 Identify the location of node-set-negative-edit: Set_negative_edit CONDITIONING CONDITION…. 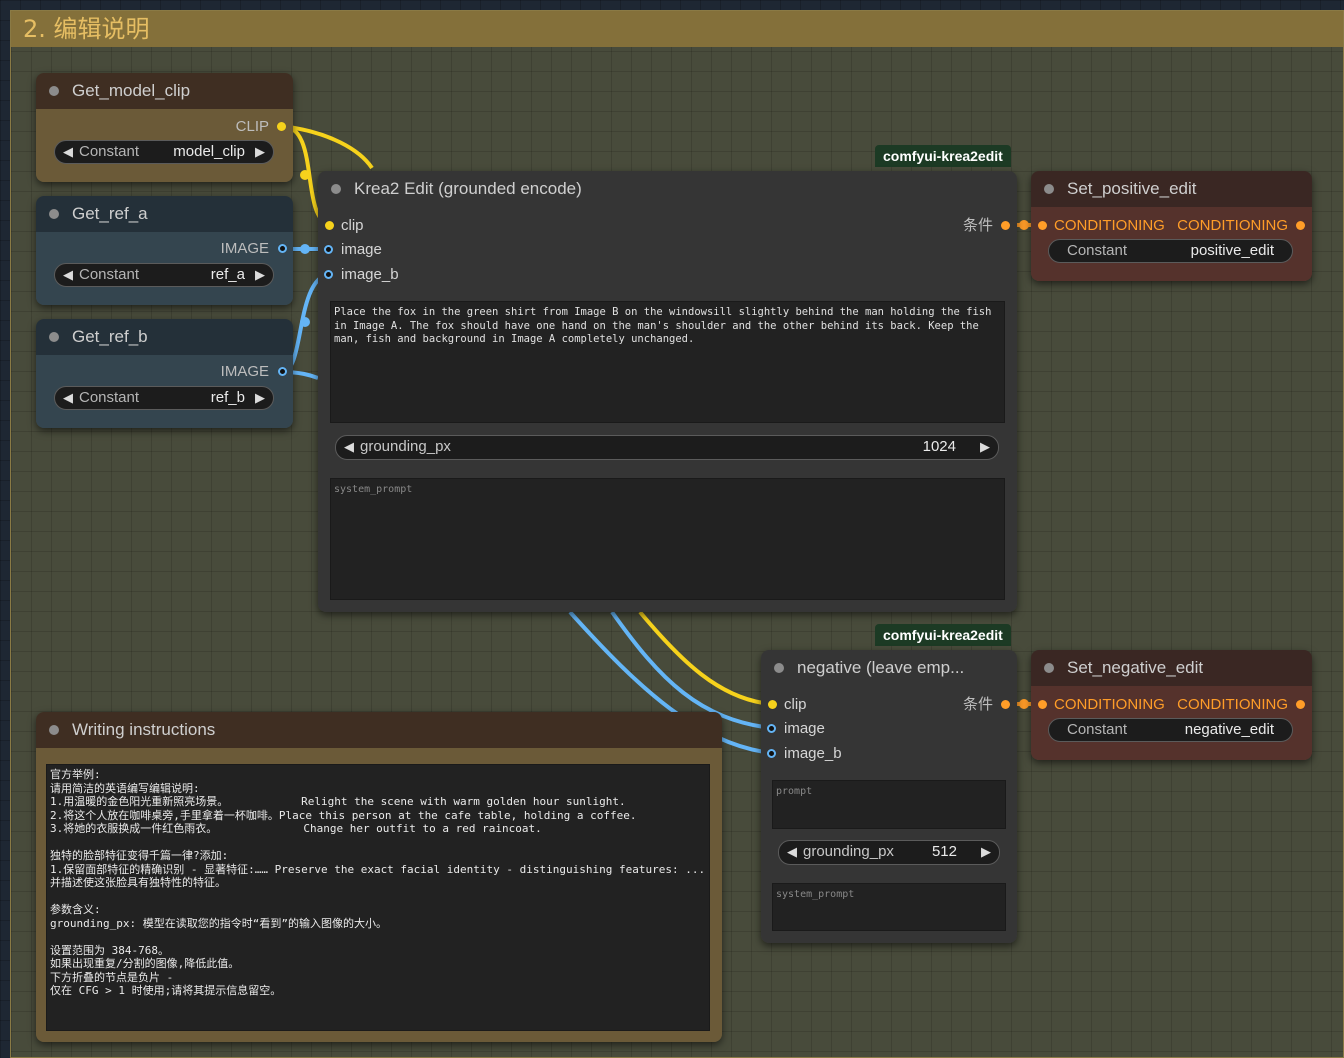
(1171, 705).